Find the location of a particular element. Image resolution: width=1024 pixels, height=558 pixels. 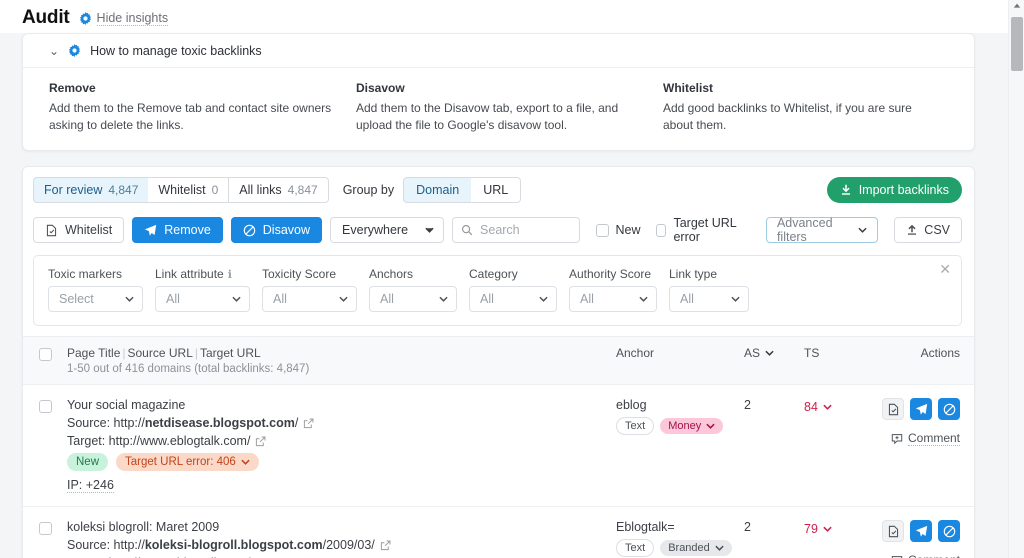

search-box is located at coordinates (516, 230).